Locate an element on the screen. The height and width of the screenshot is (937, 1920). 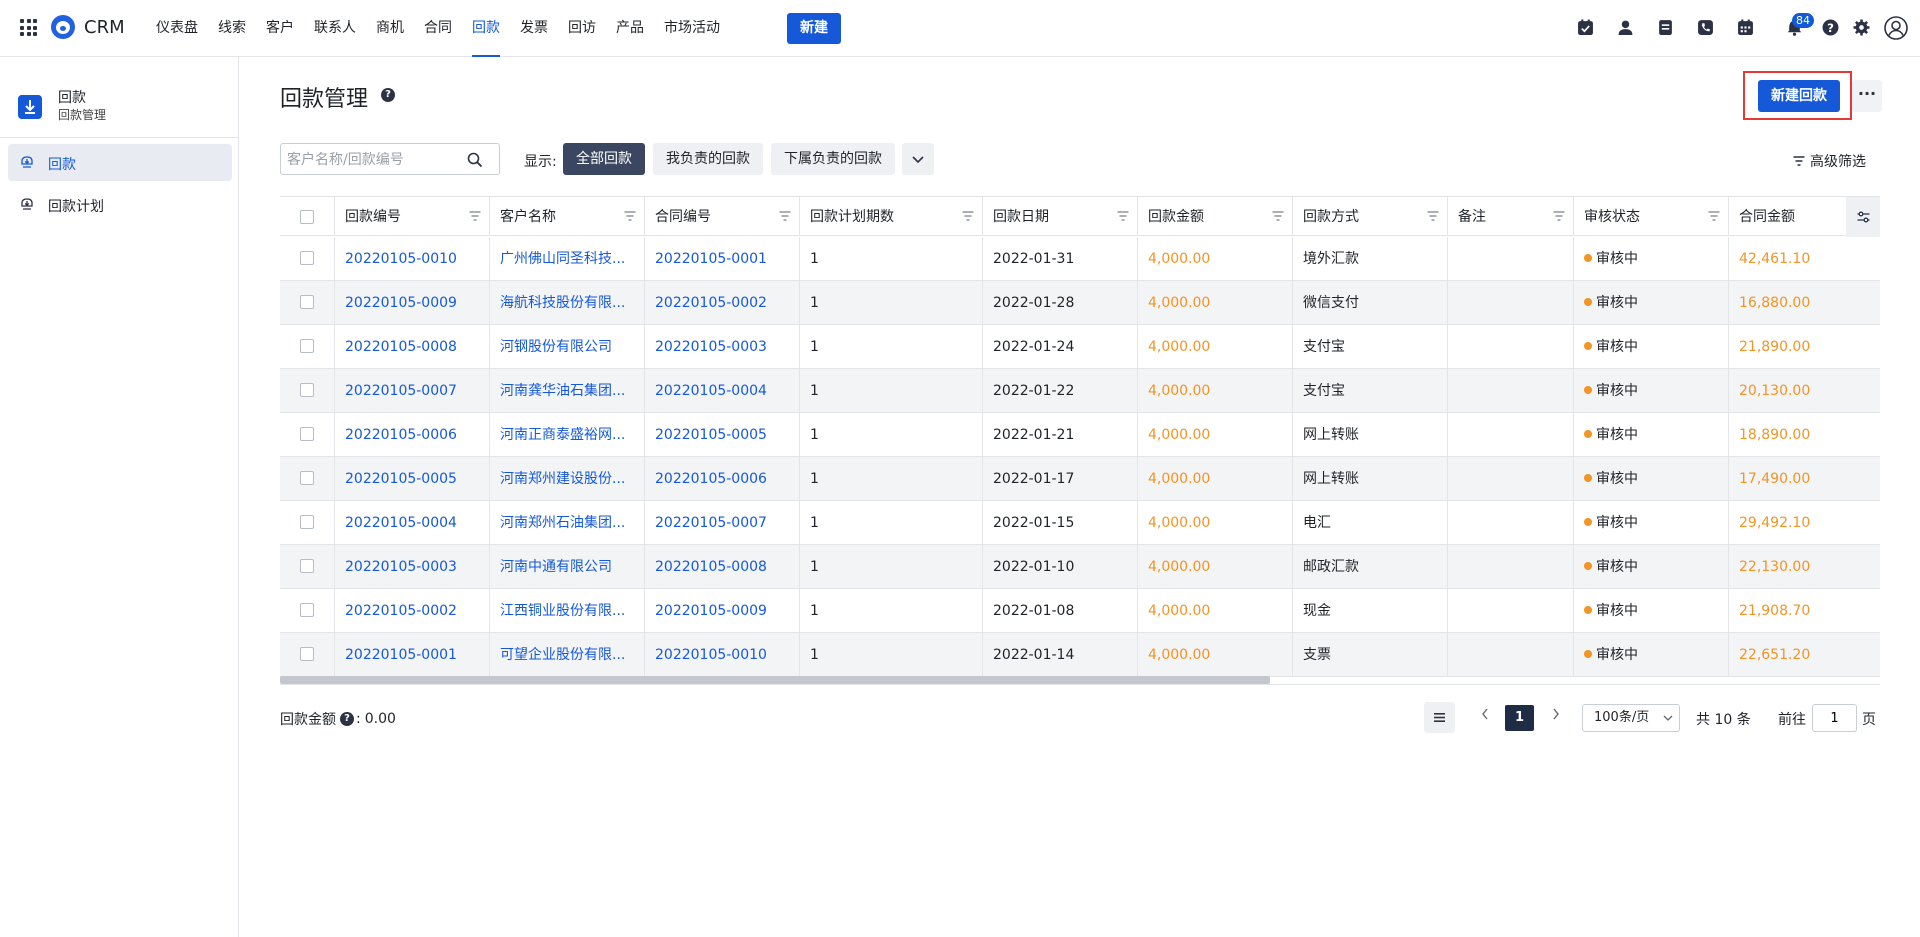
cell-contract-no: 20220105-0008 is located at coordinates (722, 566).